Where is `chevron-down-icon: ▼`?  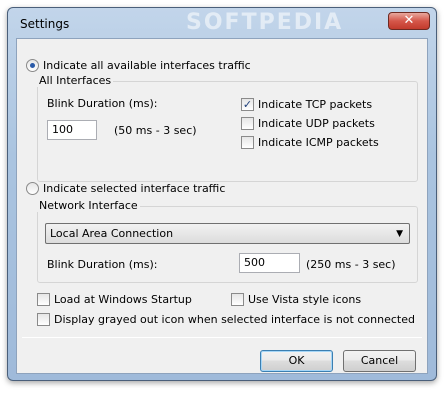 chevron-down-icon: ▼ is located at coordinates (399, 234).